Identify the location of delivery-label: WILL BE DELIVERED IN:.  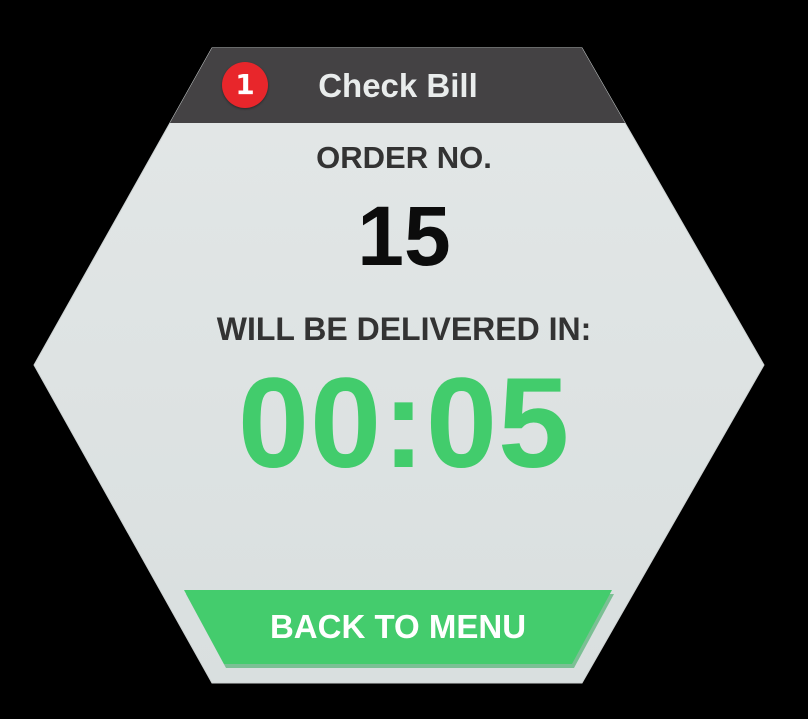
(404, 329).